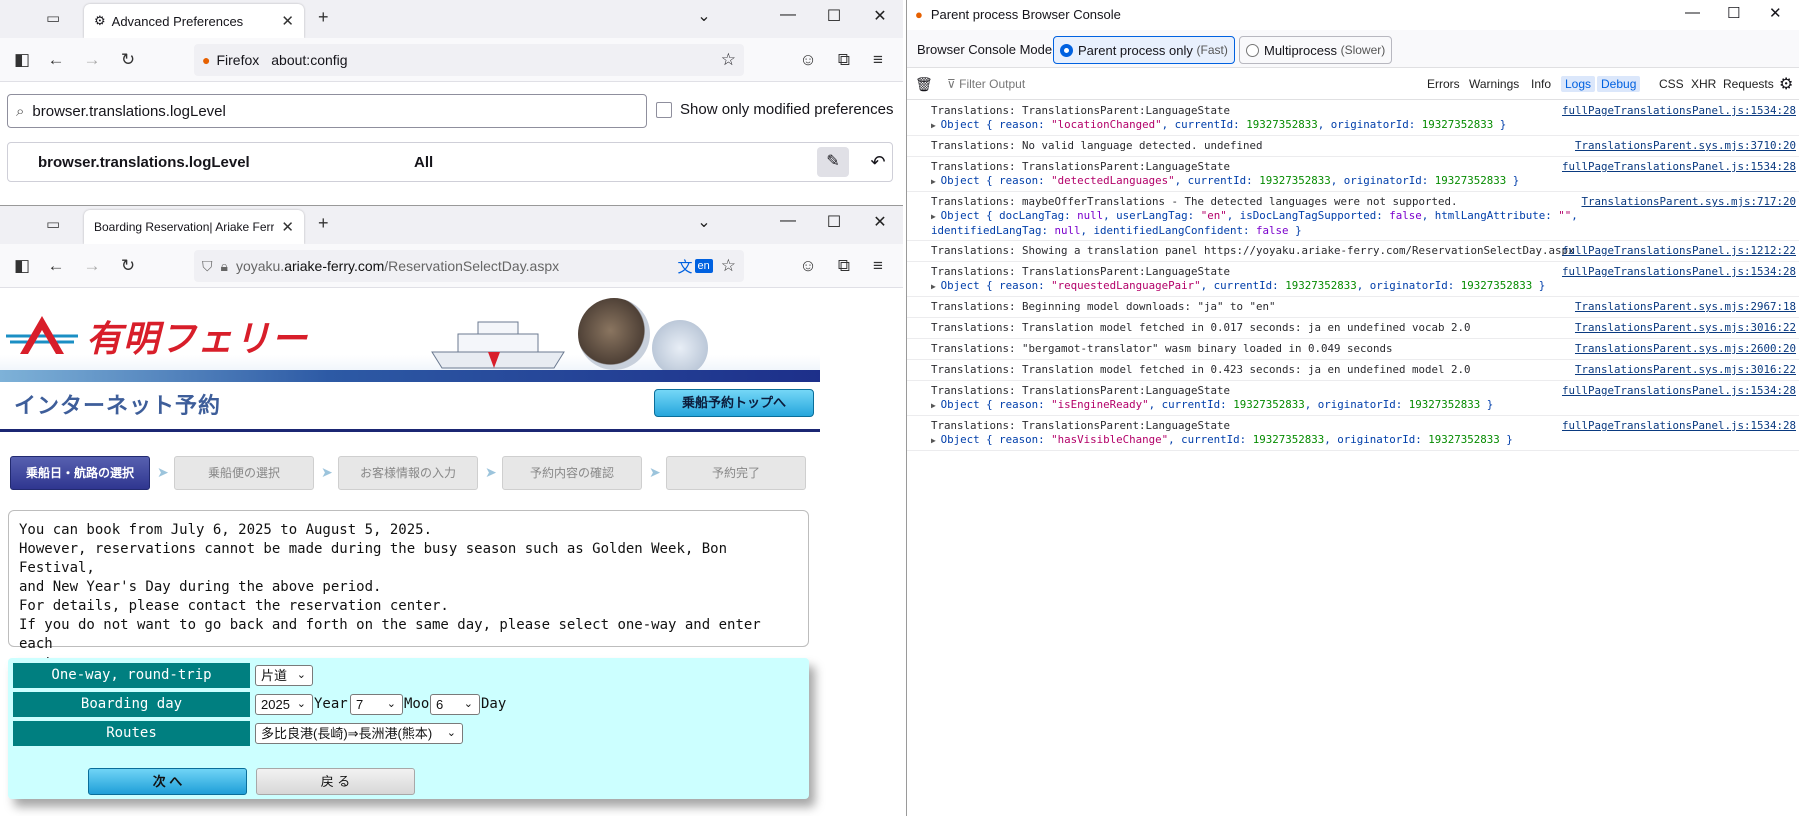 Image resolution: width=1799 pixels, height=816 pixels. I want to click on filter-logs: Logs, so click(1578, 84).